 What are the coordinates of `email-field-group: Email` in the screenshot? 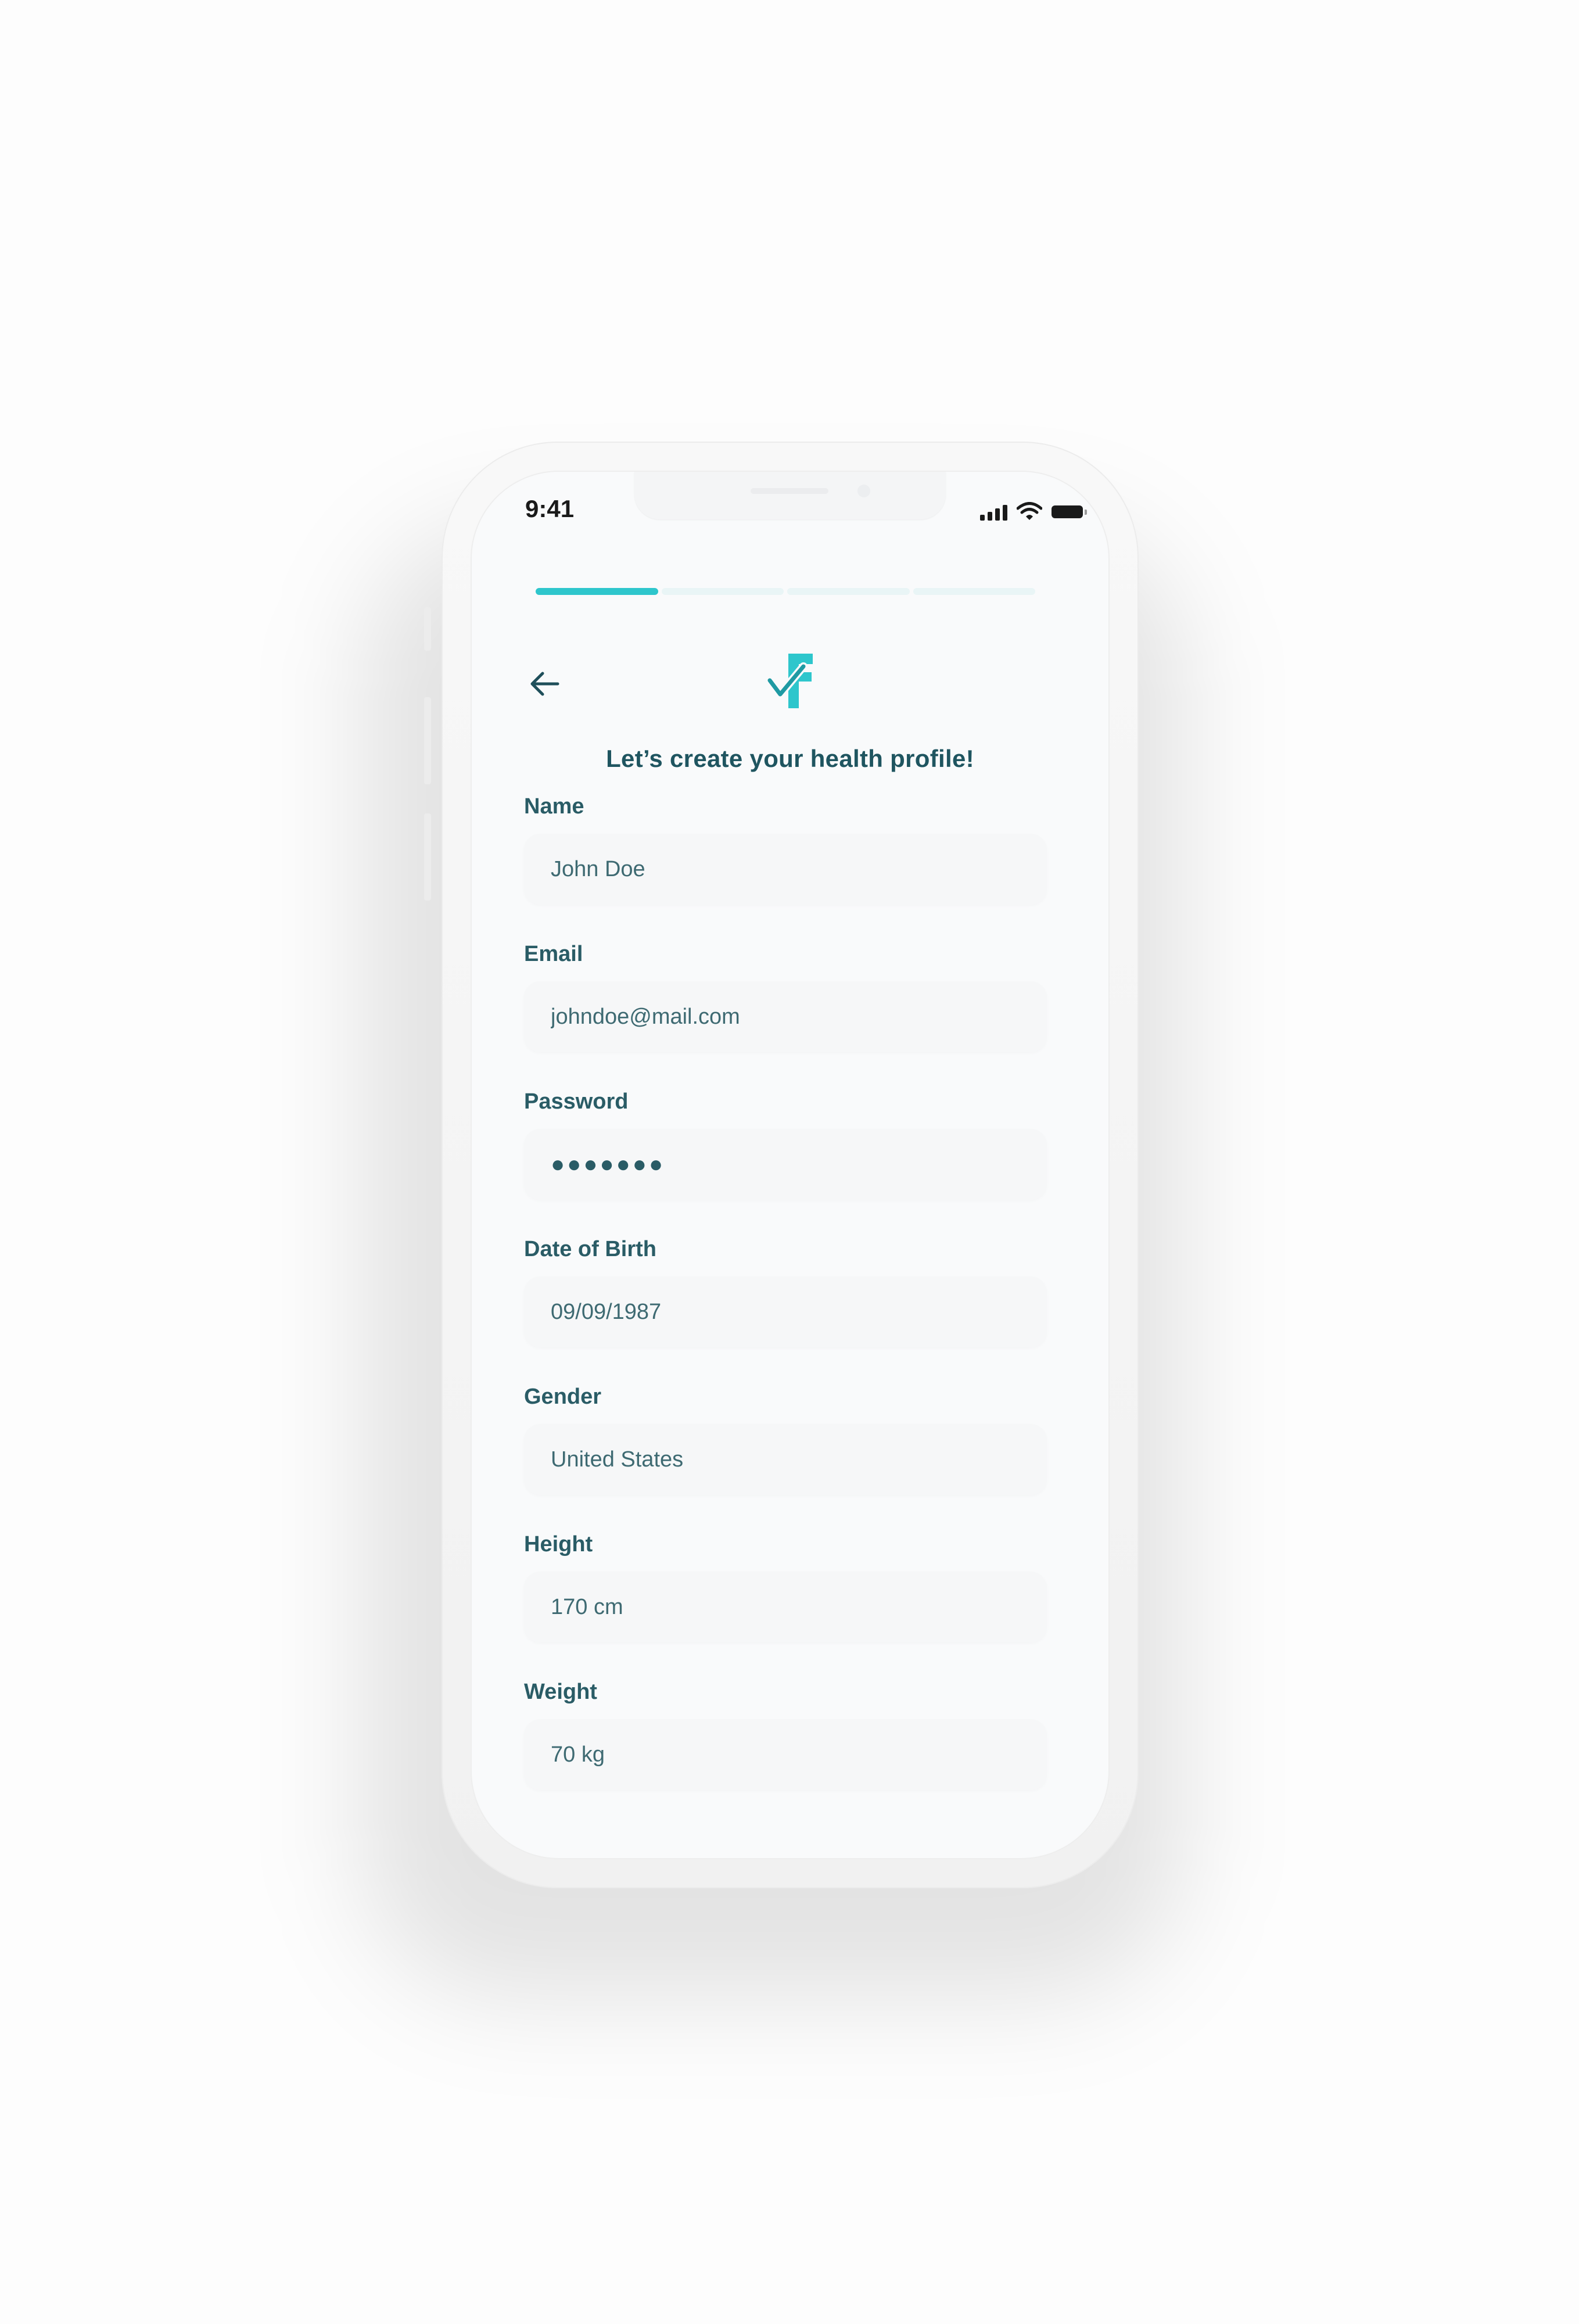 It's located at (791, 1015).